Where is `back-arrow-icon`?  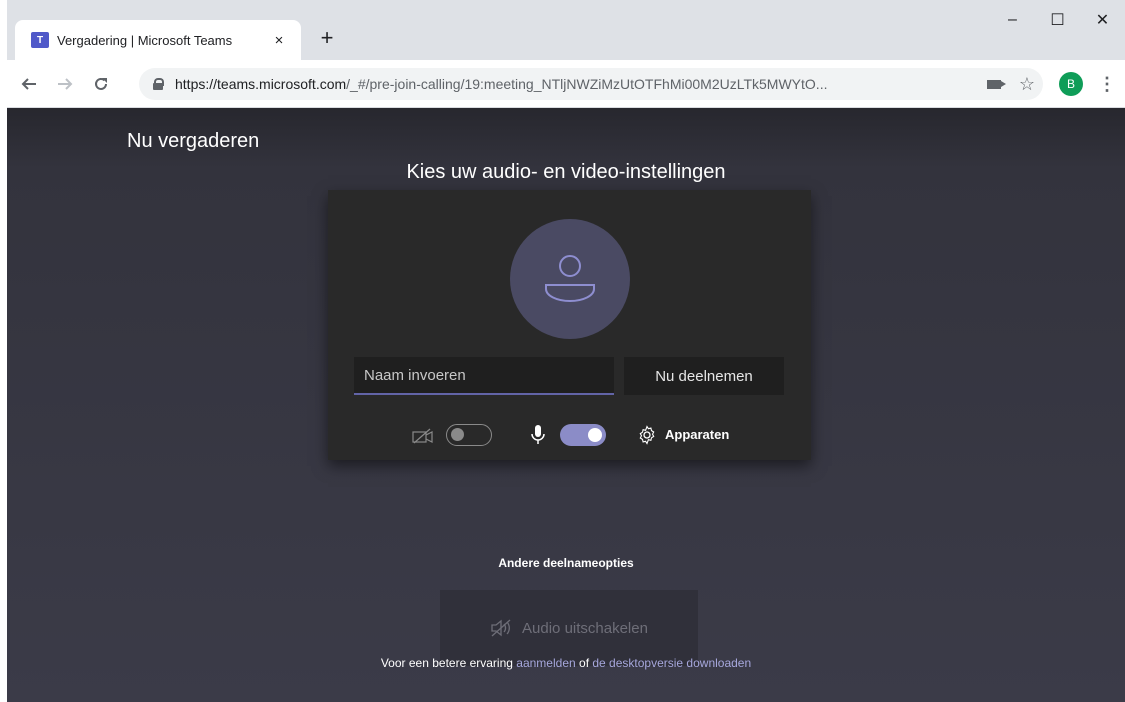 back-arrow-icon is located at coordinates (29, 84).